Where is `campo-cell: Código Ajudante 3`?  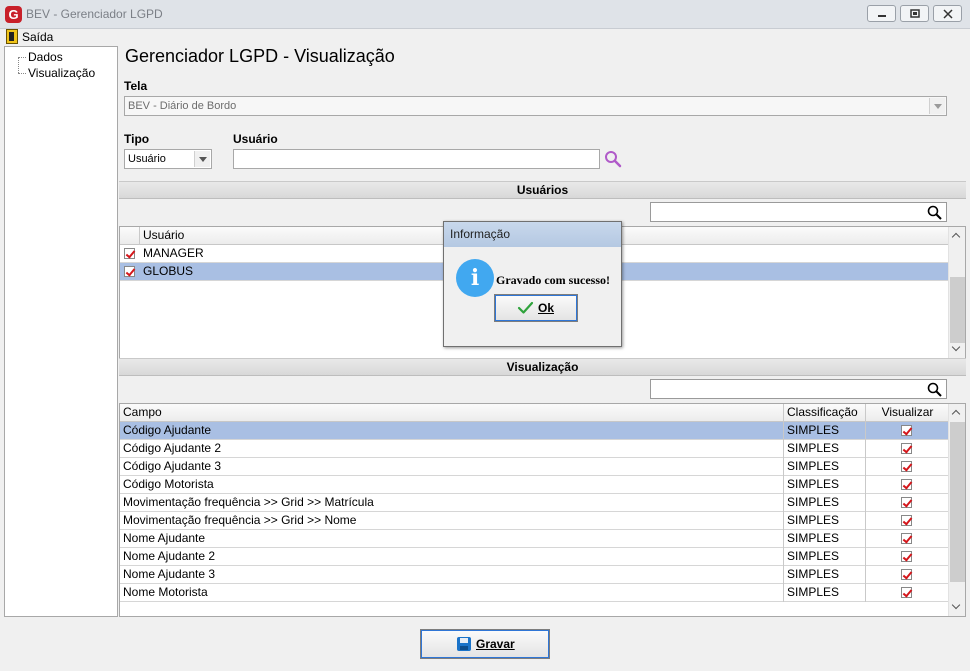
campo-cell: Código Ajudante 3 is located at coordinates (452, 467).